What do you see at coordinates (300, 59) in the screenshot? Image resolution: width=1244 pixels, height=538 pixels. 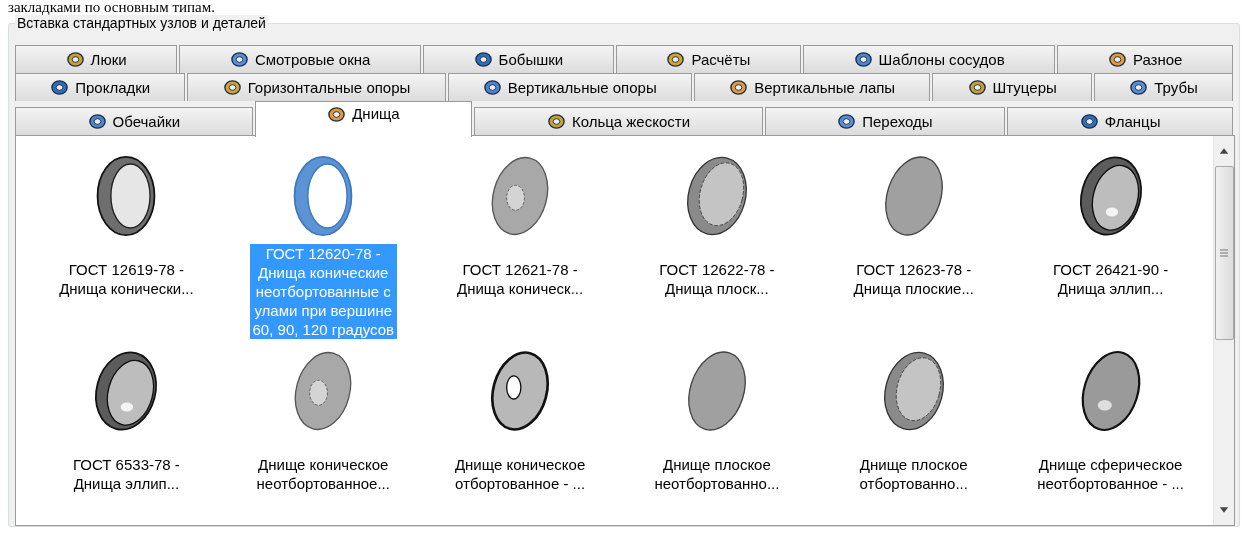 I see `tab: Смотровые окна` at bounding box center [300, 59].